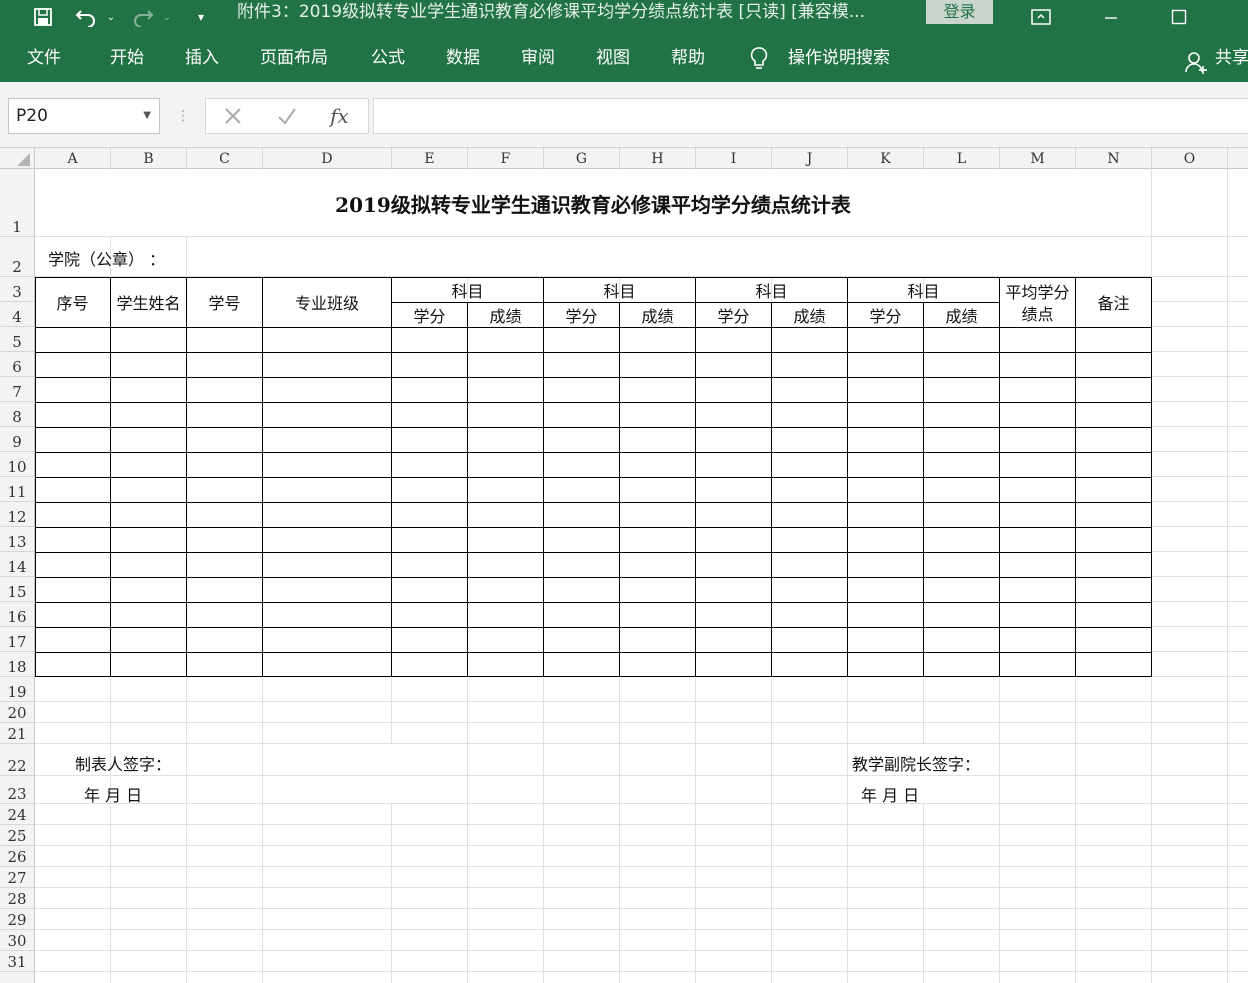  I want to click on tab-data: 数据, so click(463, 58).